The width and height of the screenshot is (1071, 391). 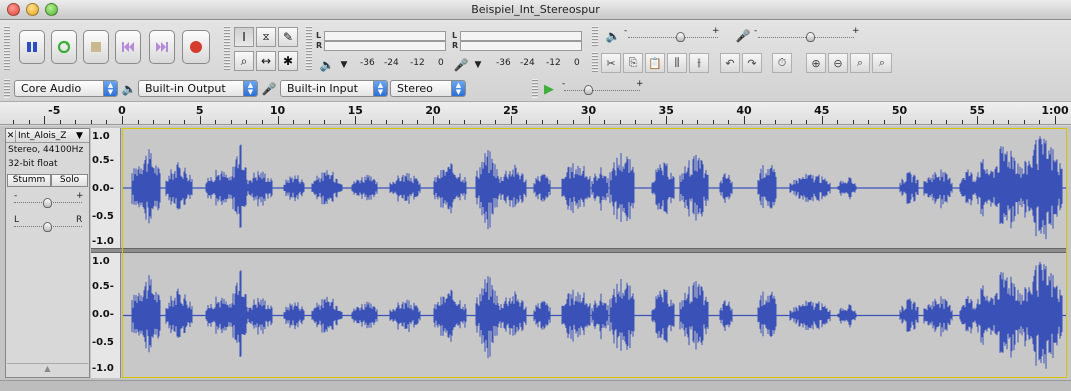 I want to click on playback-meter-right-label: R, so click(x=319, y=45).